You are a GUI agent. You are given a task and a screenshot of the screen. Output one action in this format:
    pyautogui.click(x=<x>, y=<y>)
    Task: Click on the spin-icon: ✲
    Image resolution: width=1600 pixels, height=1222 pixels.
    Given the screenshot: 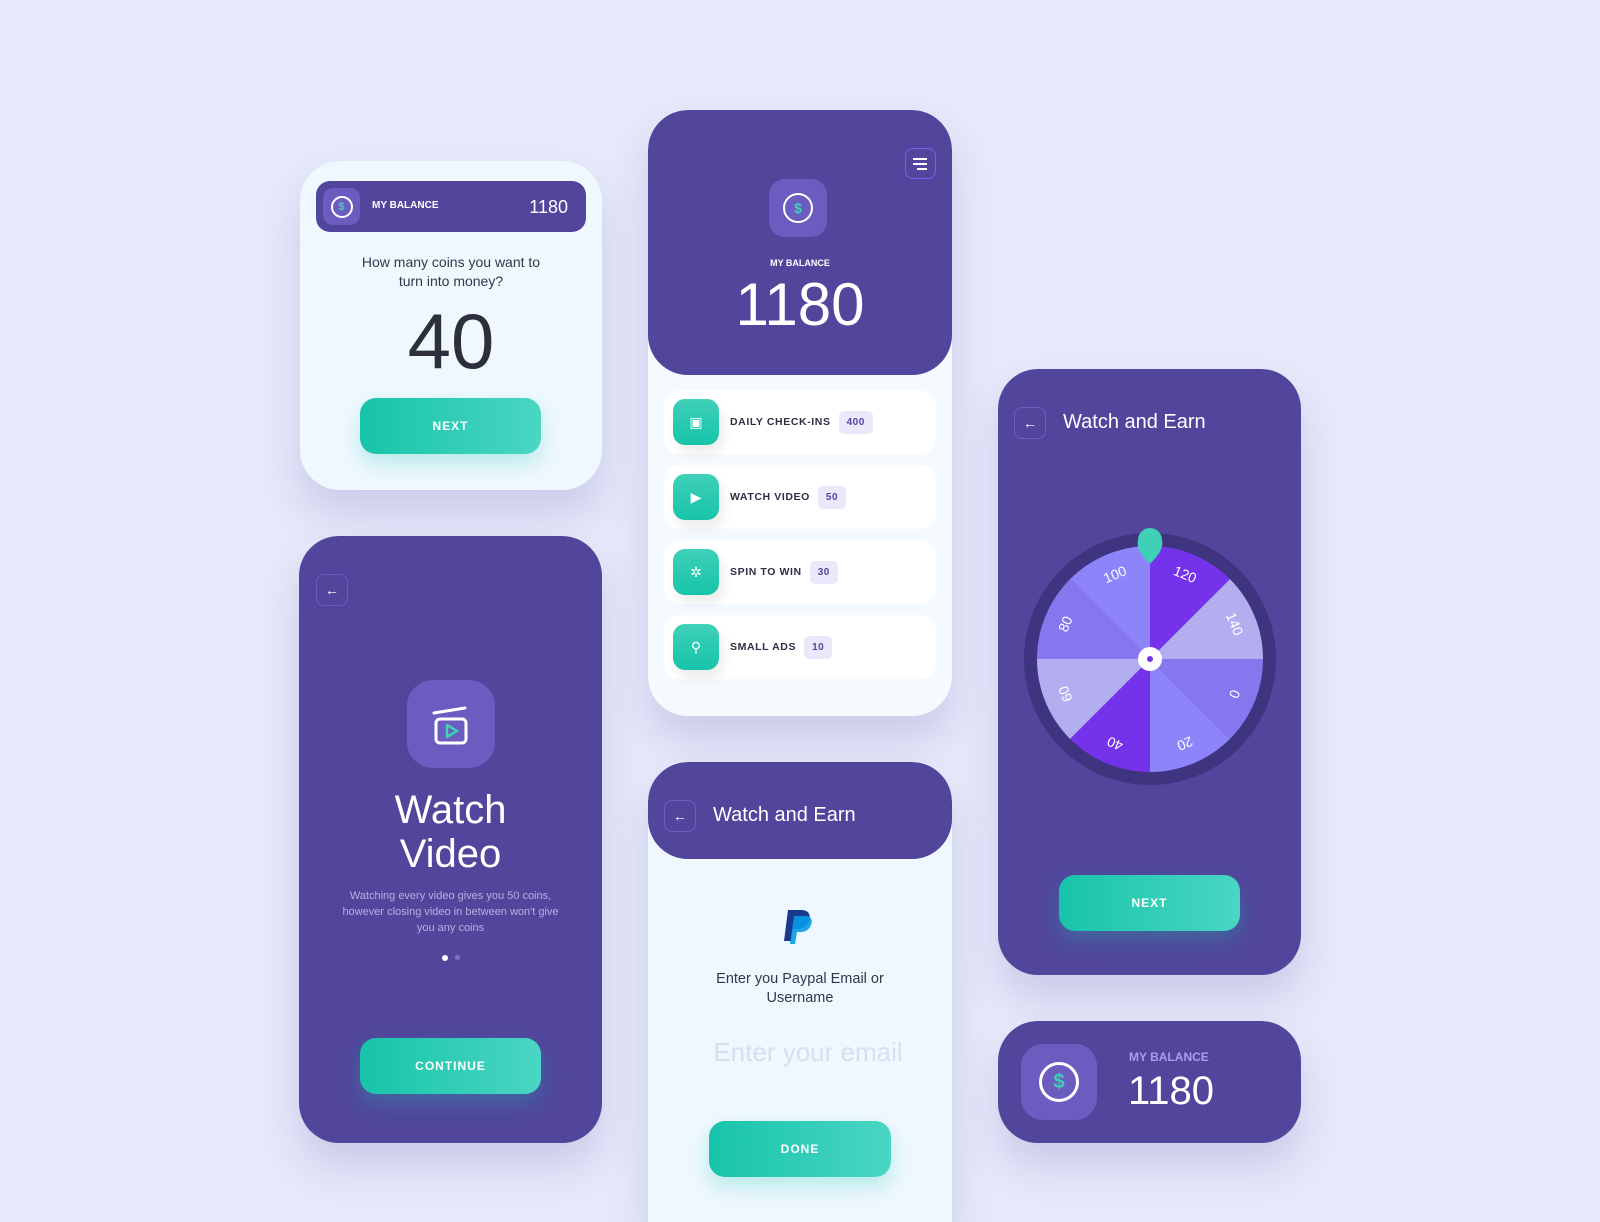 What is the action you would take?
    pyautogui.click(x=696, y=572)
    